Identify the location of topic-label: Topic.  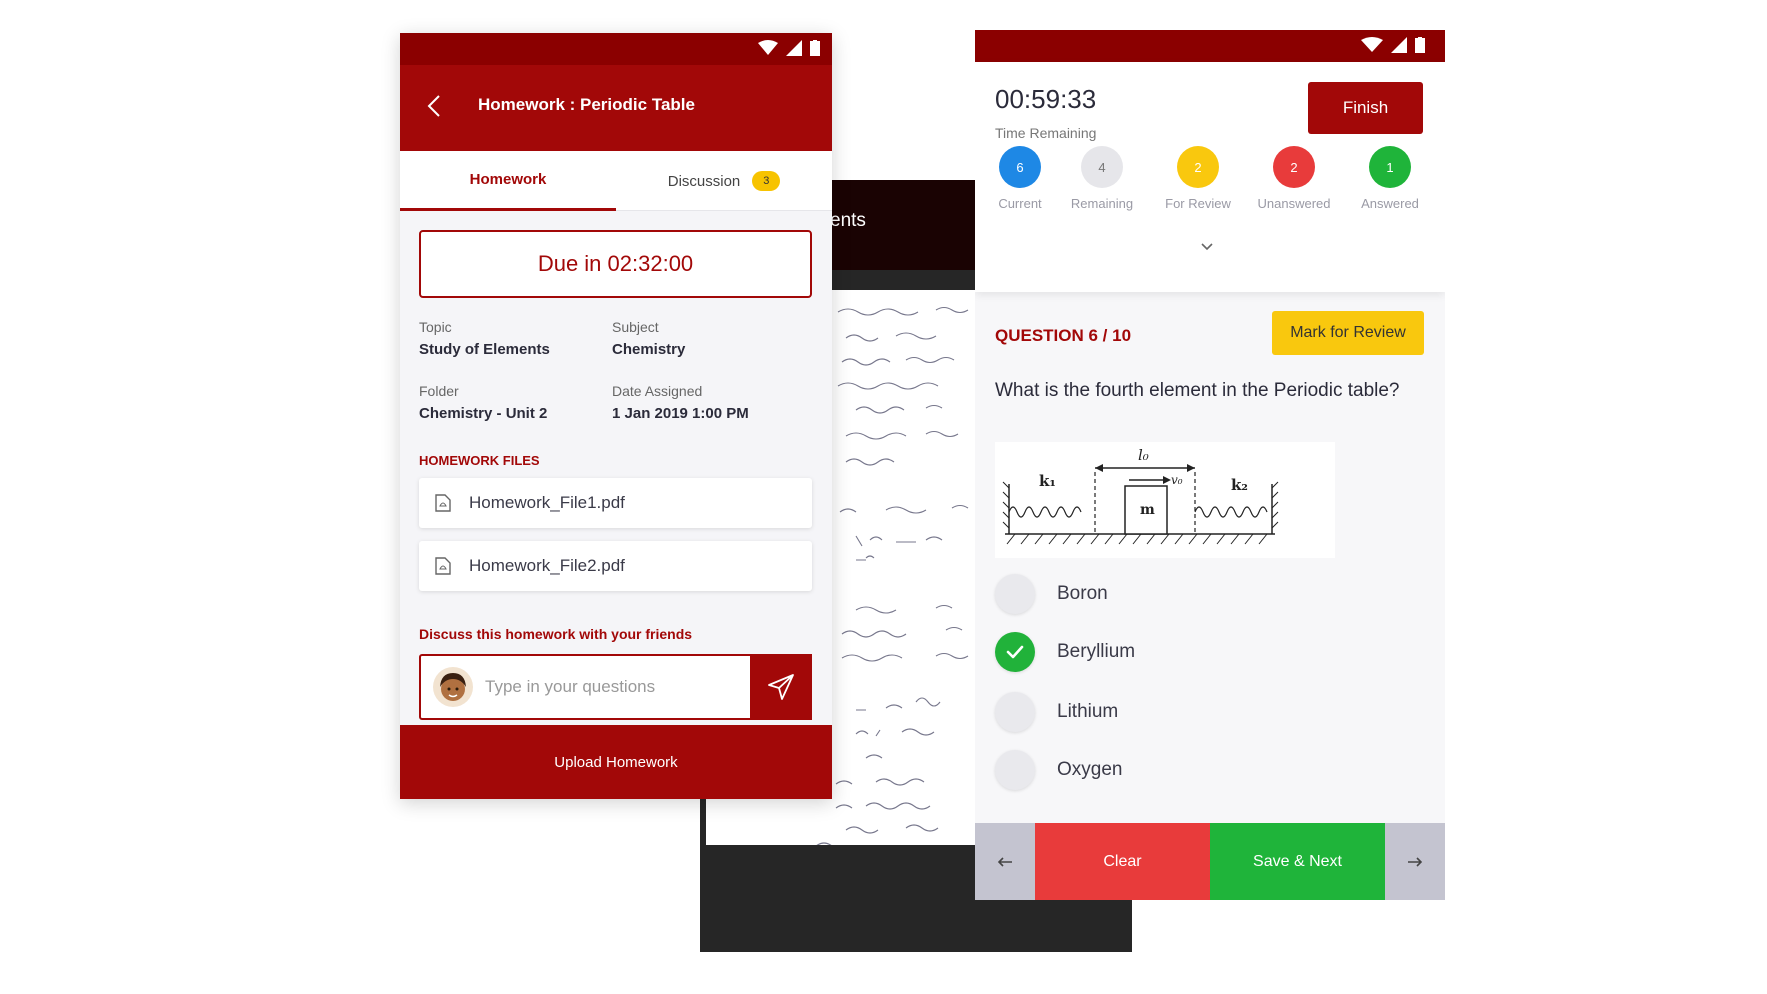
(435, 327).